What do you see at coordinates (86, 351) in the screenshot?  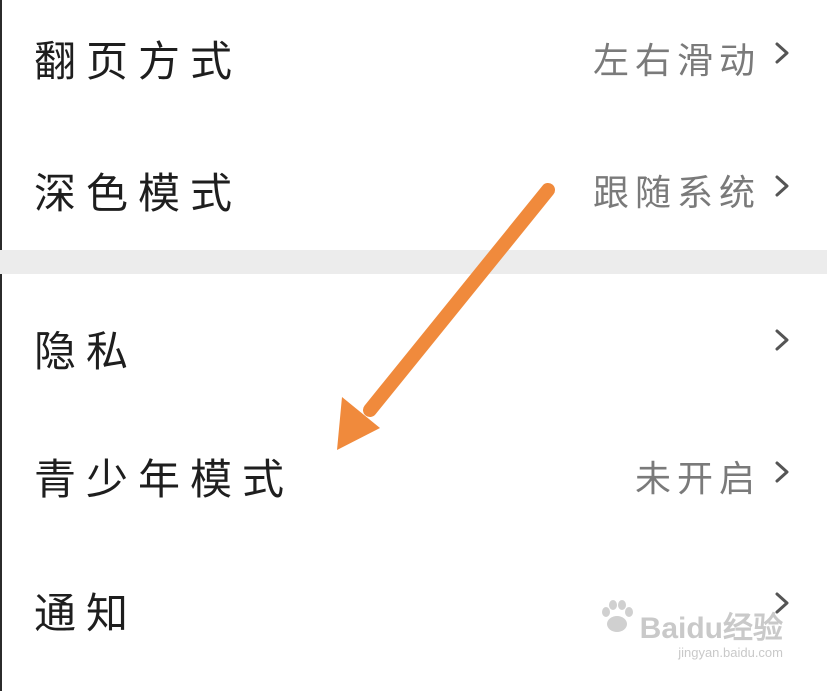 I see `setting-label: 隐私` at bounding box center [86, 351].